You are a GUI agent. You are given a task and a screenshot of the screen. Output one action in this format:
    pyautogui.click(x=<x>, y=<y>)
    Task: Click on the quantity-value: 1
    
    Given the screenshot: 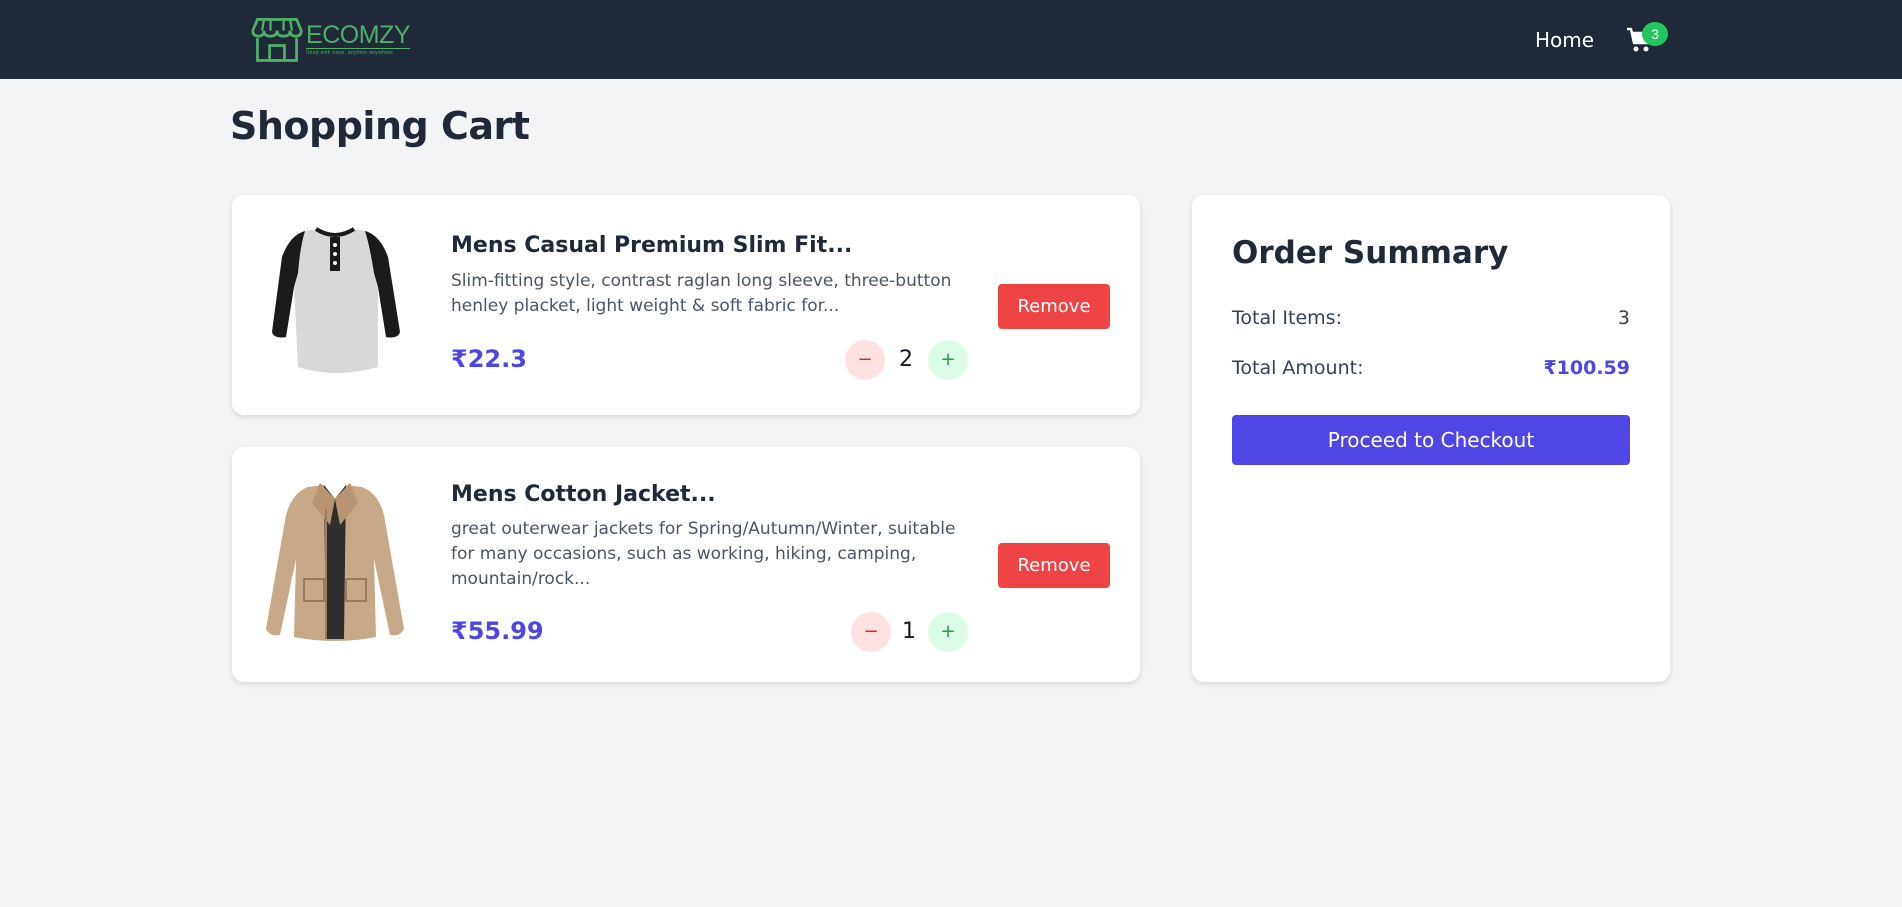 What is the action you would take?
    pyautogui.click(x=909, y=631)
    